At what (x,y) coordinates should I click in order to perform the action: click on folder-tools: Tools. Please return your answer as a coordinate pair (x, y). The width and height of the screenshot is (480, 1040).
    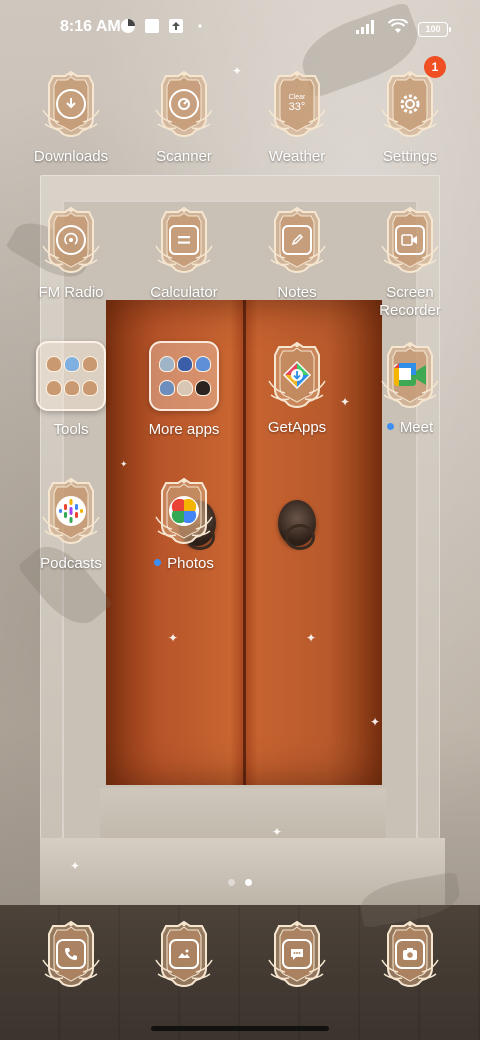
    Looking at the image, I should click on (71, 390).